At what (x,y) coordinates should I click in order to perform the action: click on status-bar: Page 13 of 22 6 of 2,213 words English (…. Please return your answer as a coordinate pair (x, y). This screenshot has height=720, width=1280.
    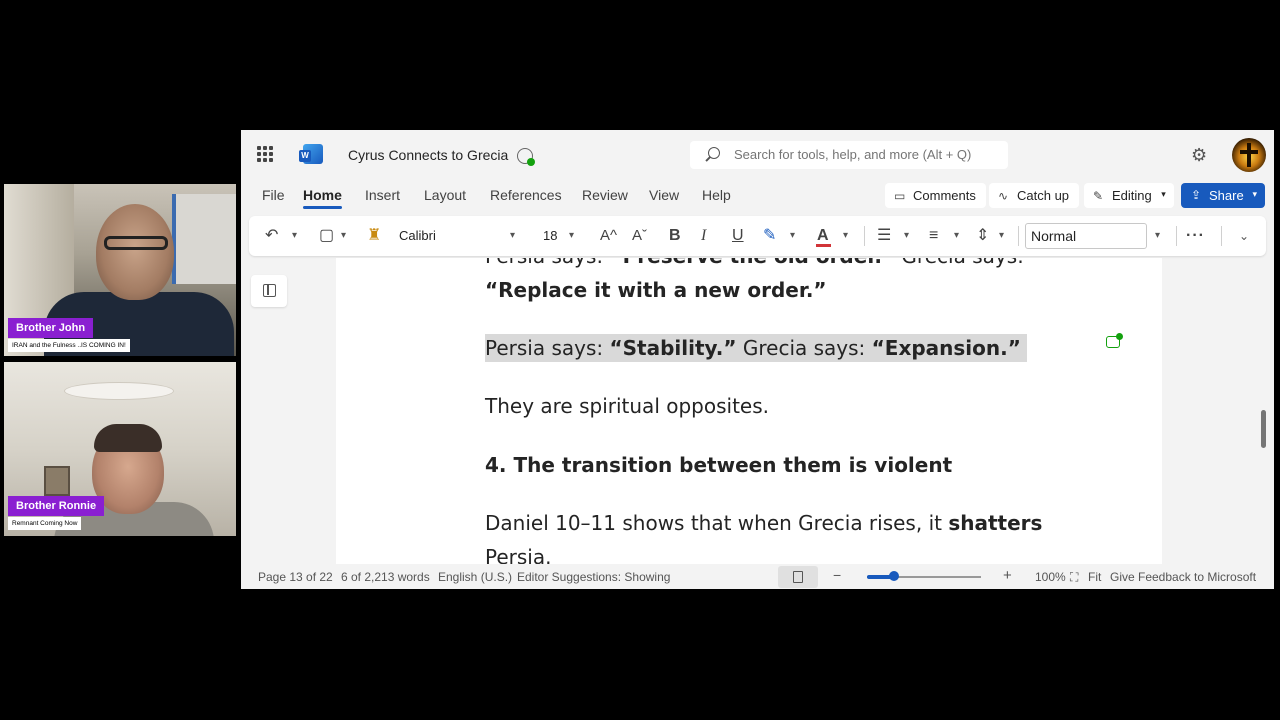
    Looking at the image, I should click on (757, 577).